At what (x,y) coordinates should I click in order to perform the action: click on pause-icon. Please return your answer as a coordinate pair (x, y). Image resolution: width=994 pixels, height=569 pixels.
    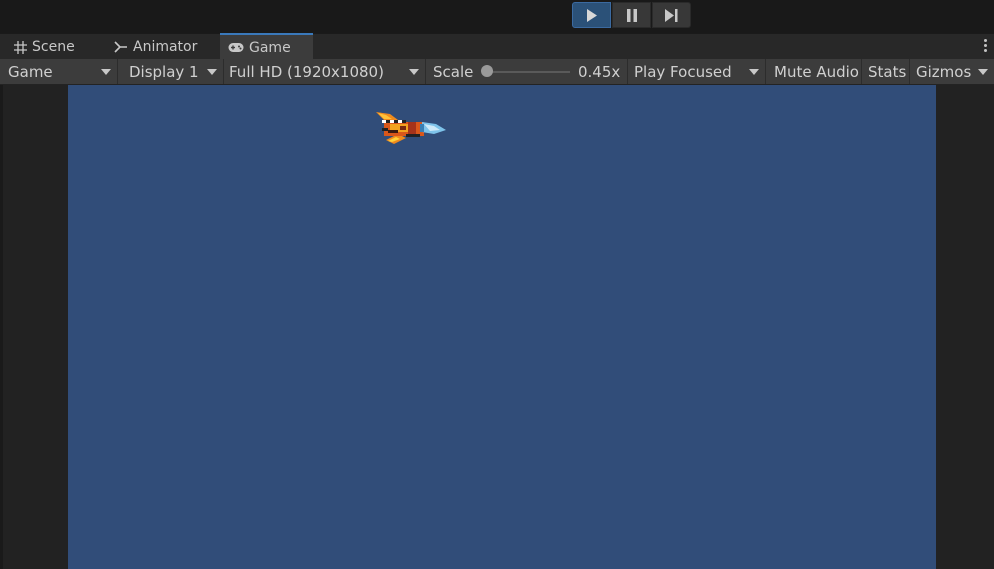
    Looking at the image, I should click on (631, 15).